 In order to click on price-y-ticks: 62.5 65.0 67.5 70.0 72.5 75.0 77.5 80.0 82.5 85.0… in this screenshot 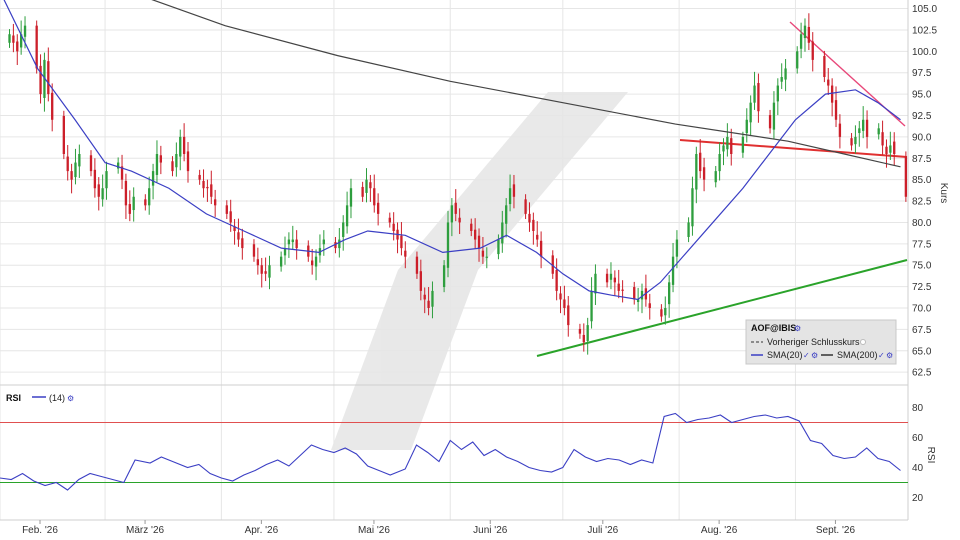, I will do `click(924, 191)`.